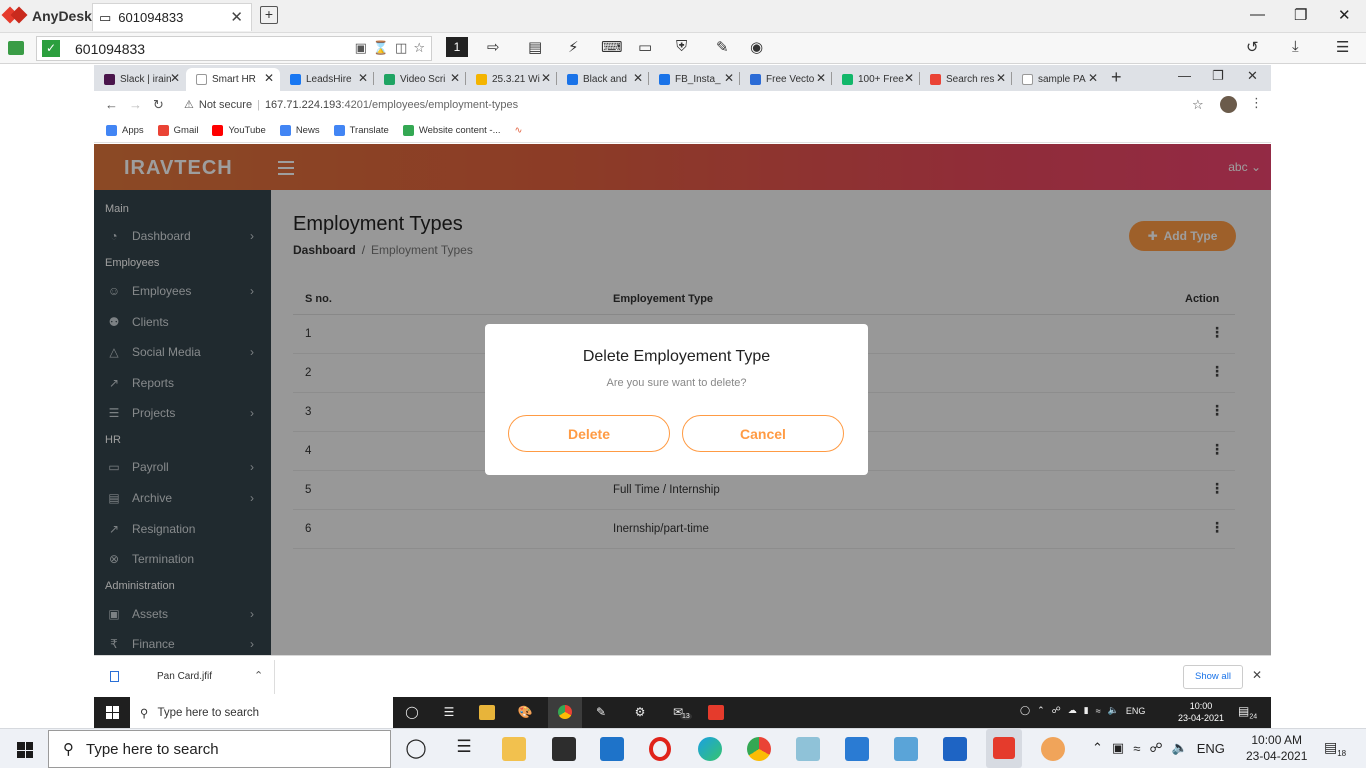  Describe the element at coordinates (140, 79) in the screenshot. I see `browser-tab: Slack | irain ✕` at that location.